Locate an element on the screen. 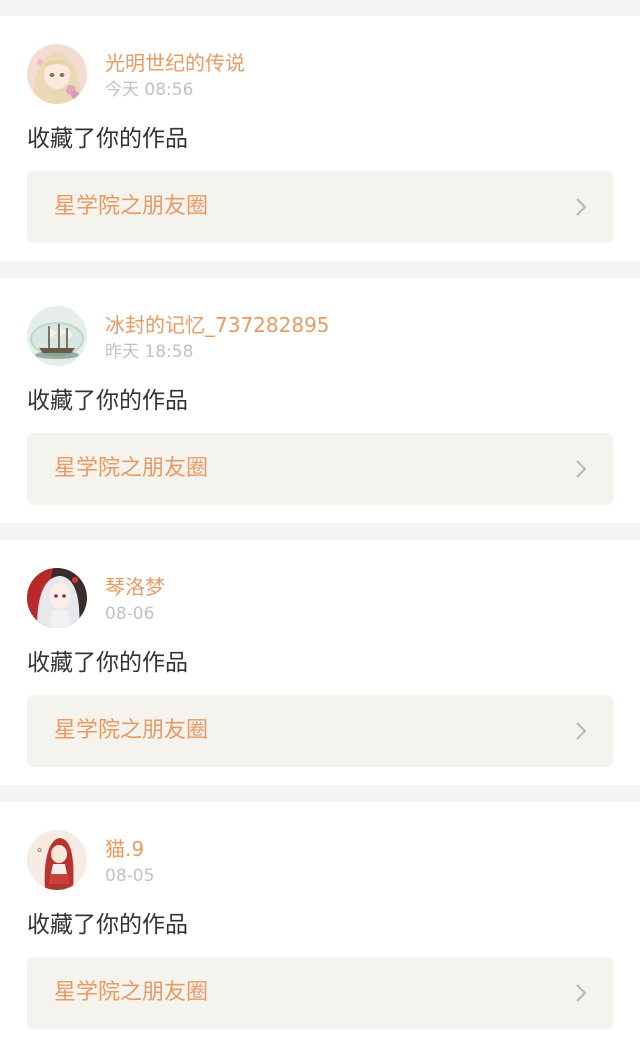 The height and width of the screenshot is (1047, 640). timestamp: 昨天 18:58 is located at coordinates (149, 352).